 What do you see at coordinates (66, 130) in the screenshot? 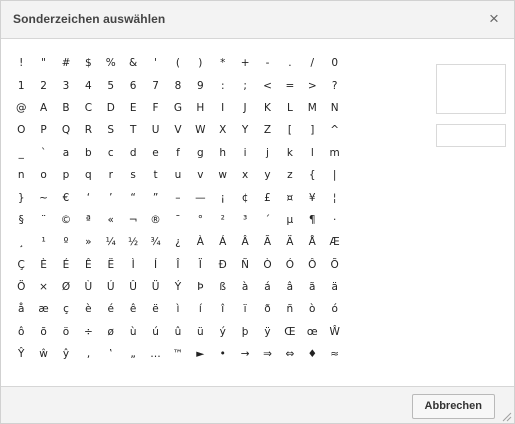
I see `char-cell: Q` at bounding box center [66, 130].